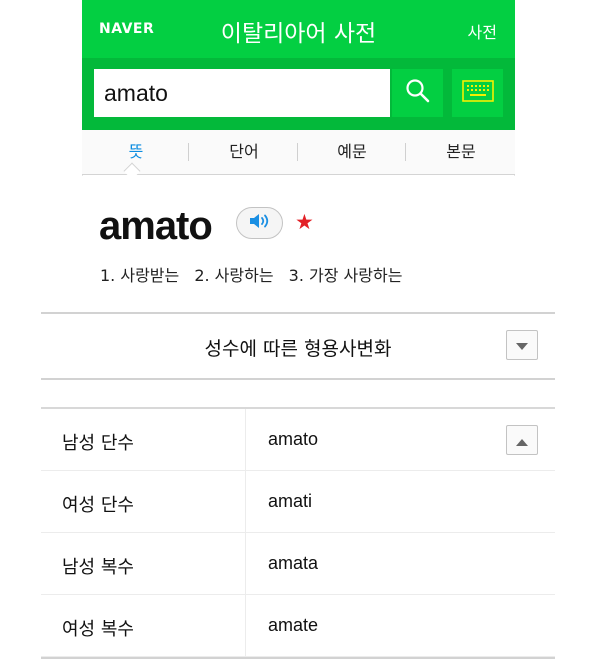  What do you see at coordinates (98, 629) in the screenshot?
I see `form-label: 여성 복수` at bounding box center [98, 629].